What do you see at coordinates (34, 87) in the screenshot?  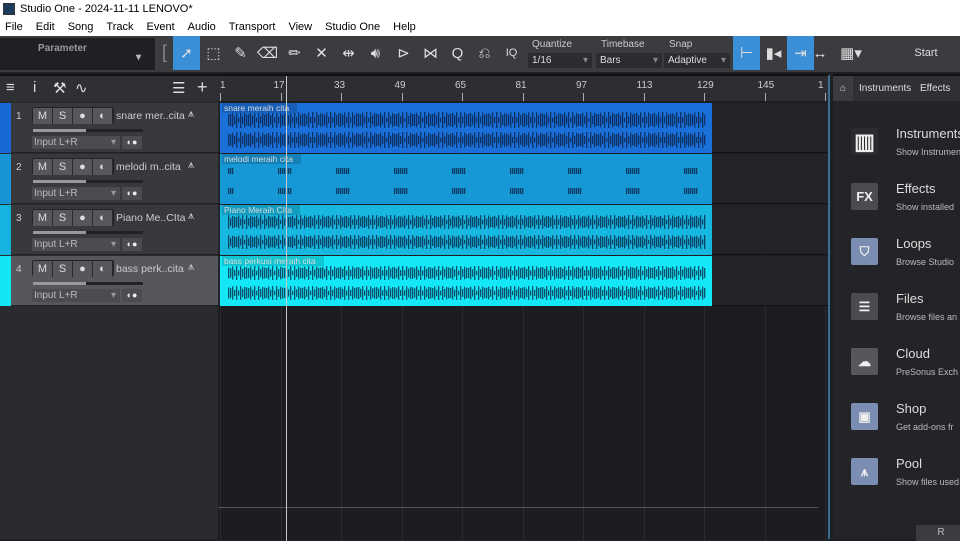 I see `info-icon: i` at bounding box center [34, 87].